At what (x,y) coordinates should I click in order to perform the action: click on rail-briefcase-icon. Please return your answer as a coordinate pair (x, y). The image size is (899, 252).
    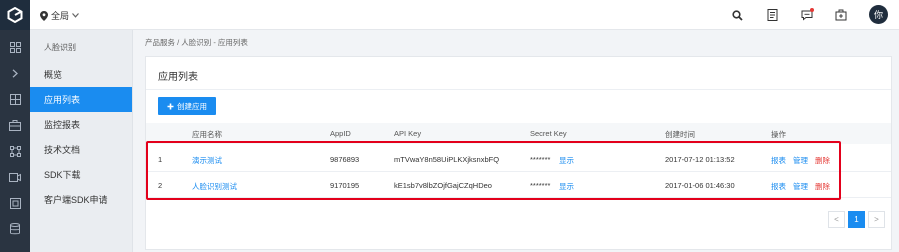
    Looking at the image, I should click on (15, 125).